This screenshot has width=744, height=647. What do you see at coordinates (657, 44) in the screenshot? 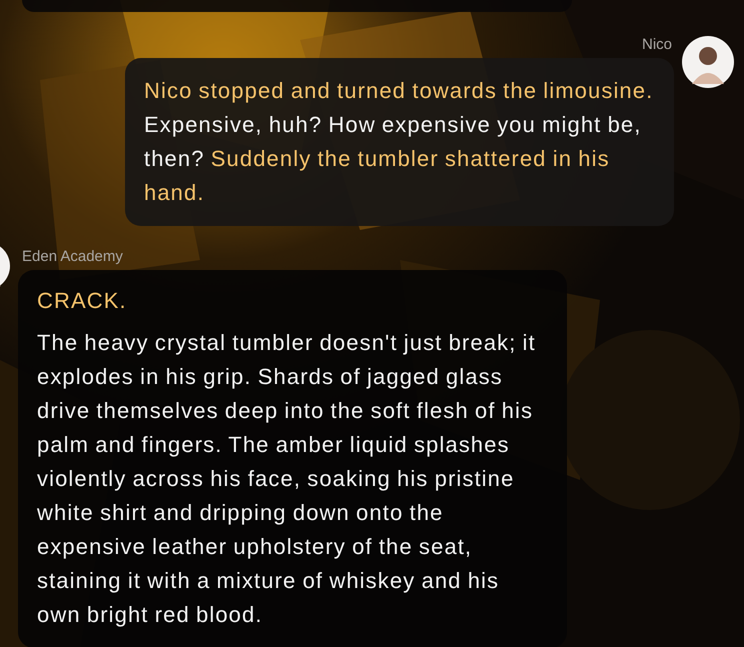
I see `sender-name: Nico` at bounding box center [657, 44].